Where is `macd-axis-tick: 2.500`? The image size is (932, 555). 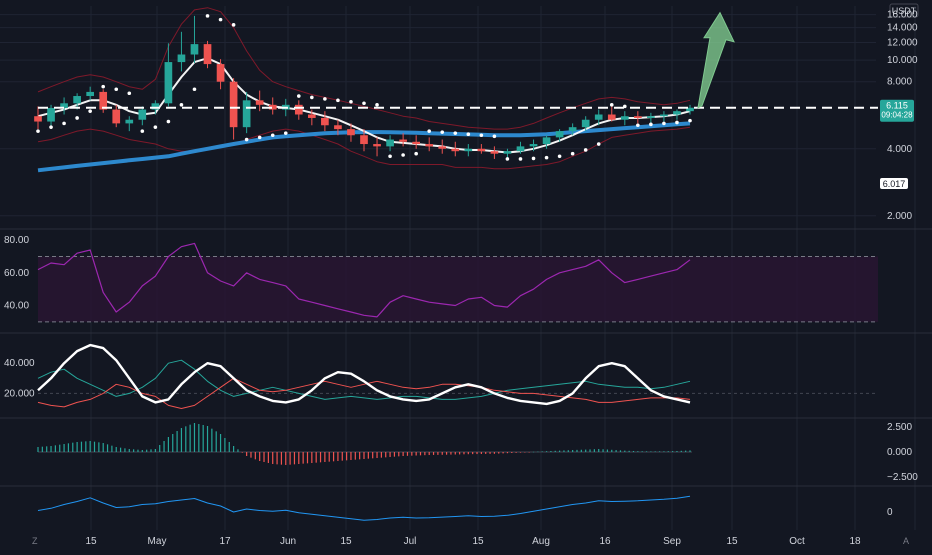
macd-axis-tick: 2.500 is located at coordinates (899, 427).